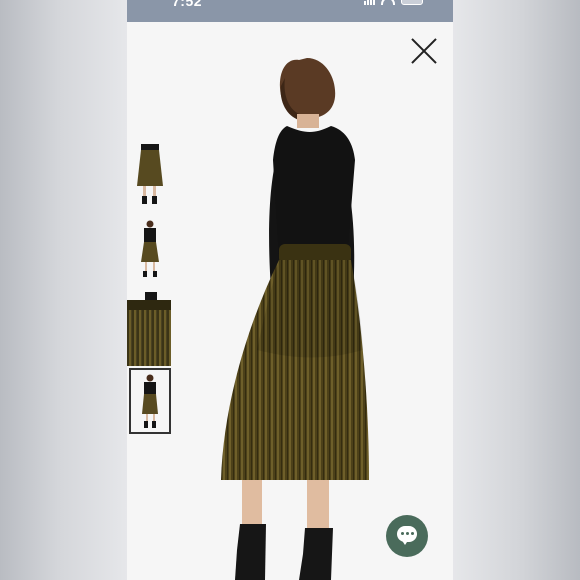 The width and height of the screenshot is (580, 580). Describe the element at coordinates (149, 333) in the screenshot. I see `thumb-fabric-detail` at that location.